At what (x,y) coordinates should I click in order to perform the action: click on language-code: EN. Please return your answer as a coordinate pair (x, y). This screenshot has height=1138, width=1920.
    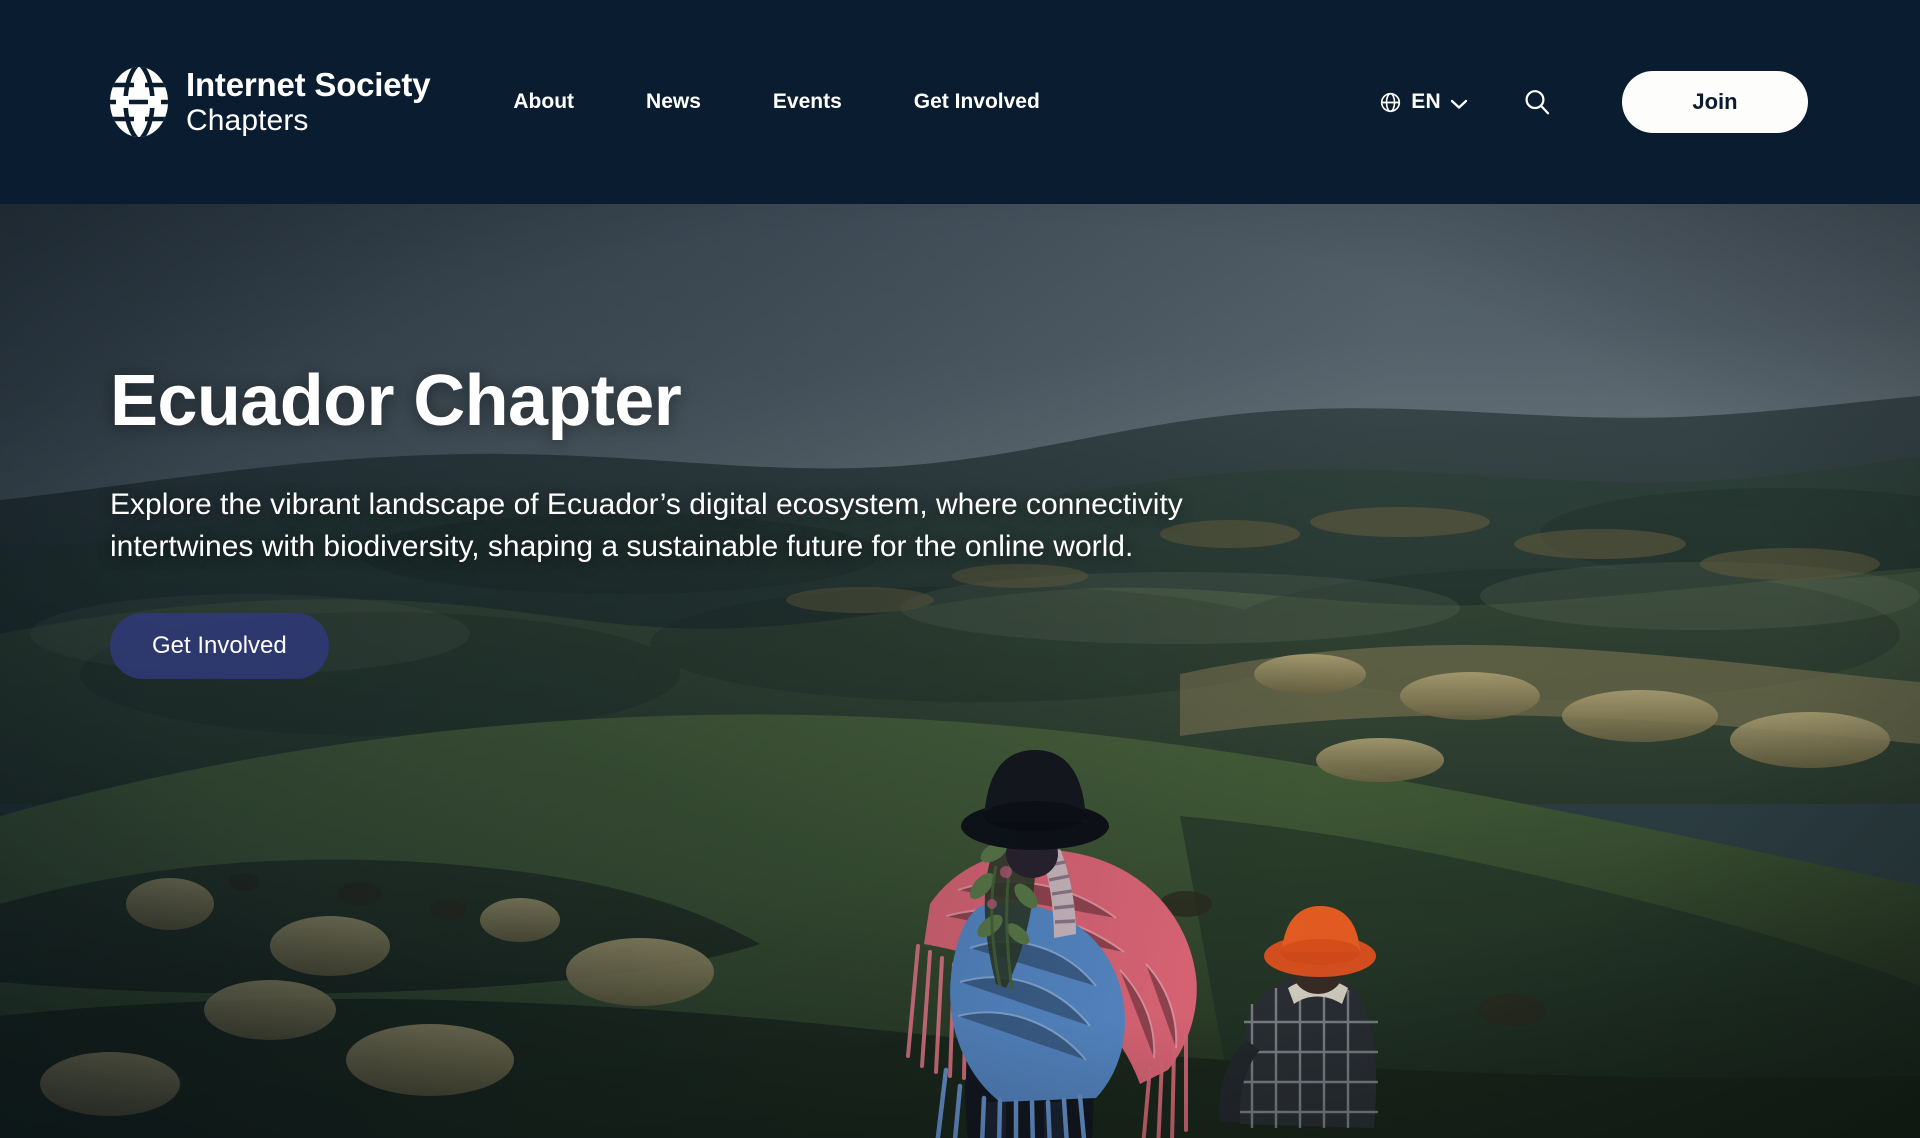
    Looking at the image, I should click on (1426, 101).